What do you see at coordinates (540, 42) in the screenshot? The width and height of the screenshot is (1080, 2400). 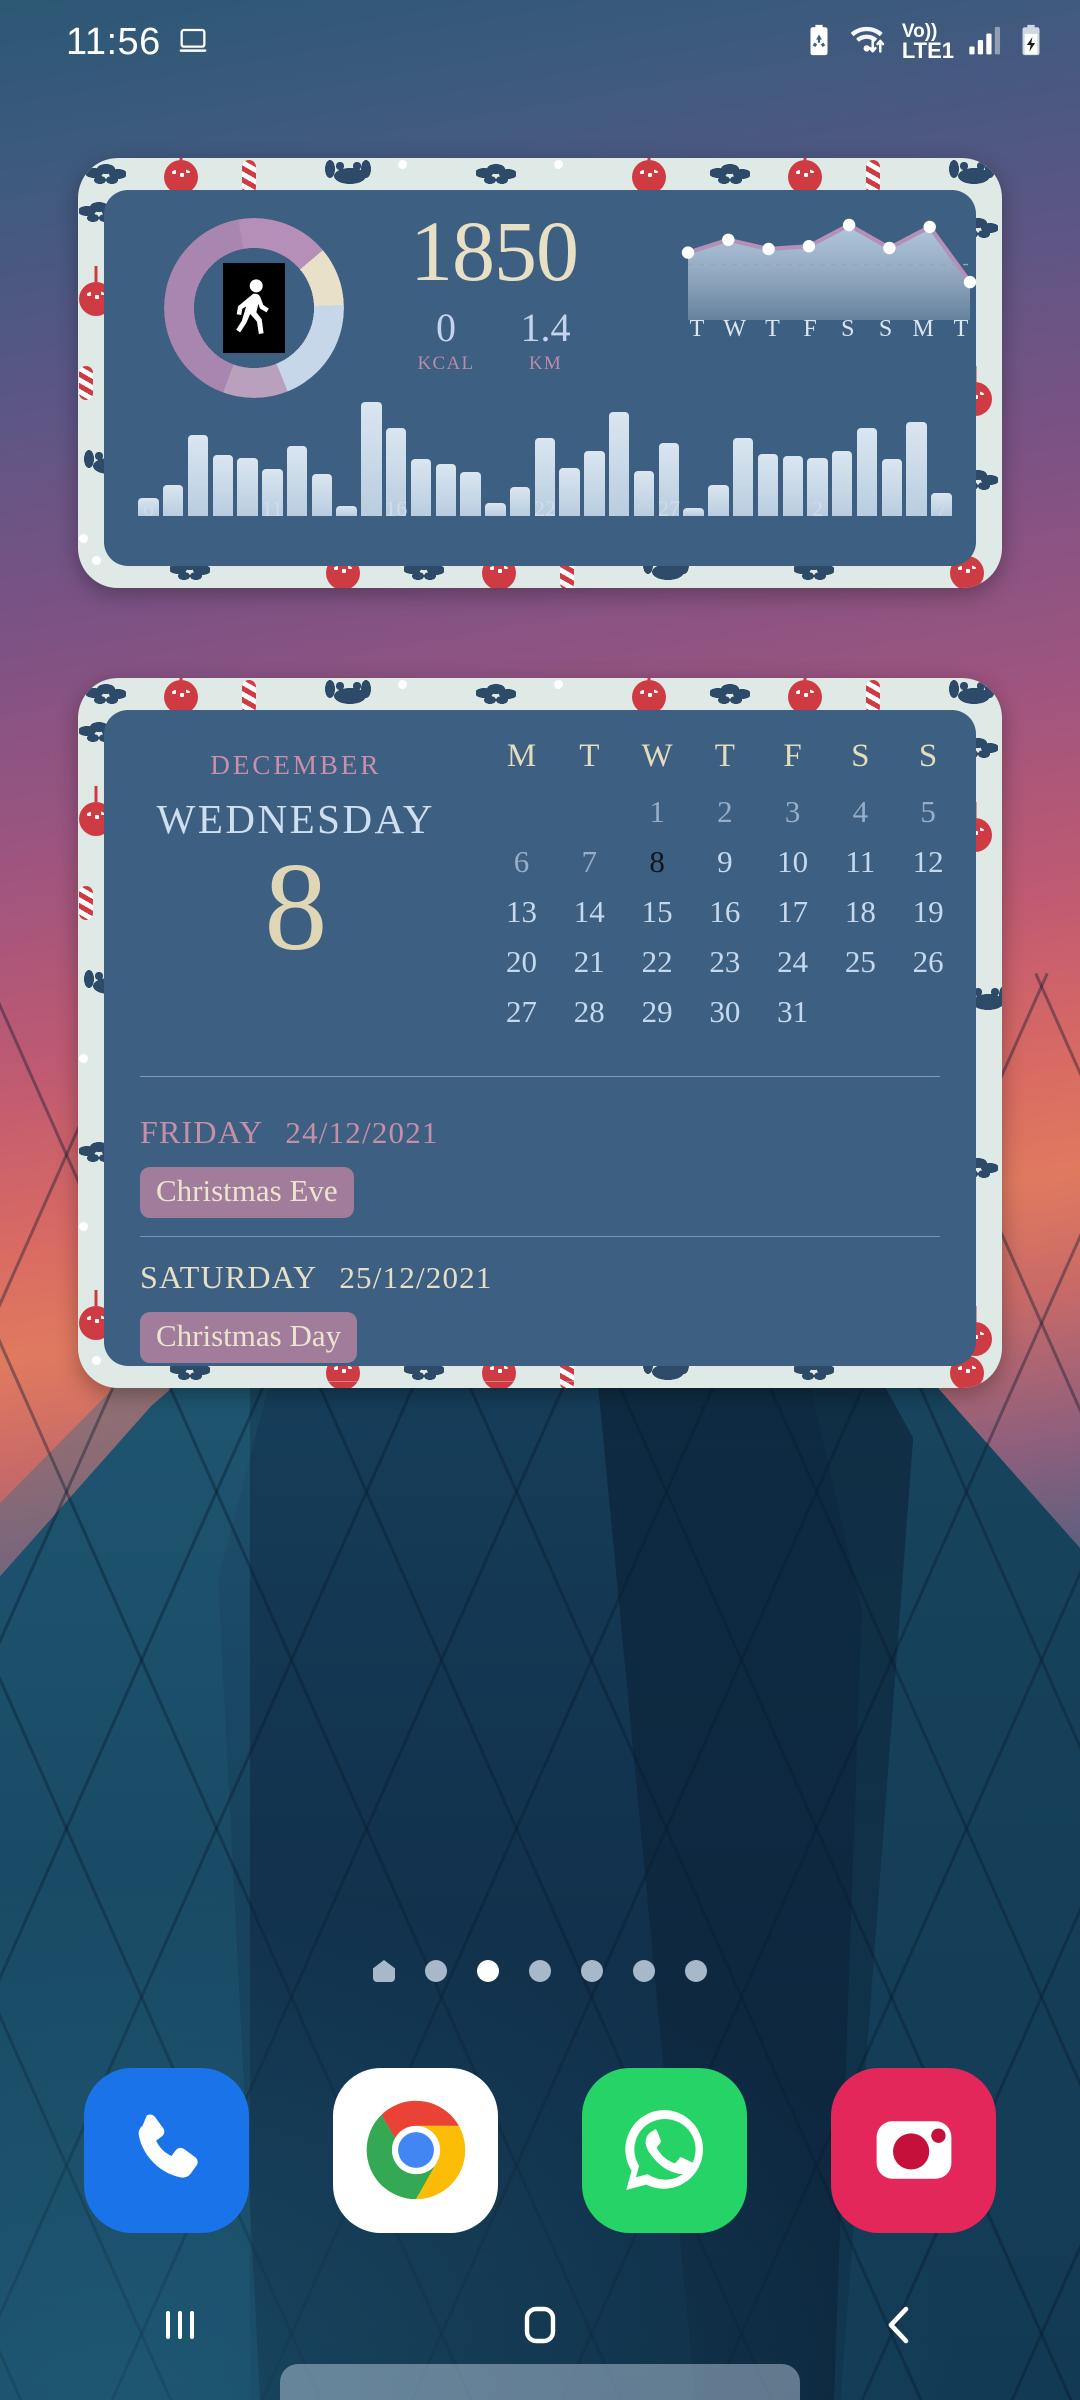 I see `status-bar: 11:56 Vo)) LTE1` at bounding box center [540, 42].